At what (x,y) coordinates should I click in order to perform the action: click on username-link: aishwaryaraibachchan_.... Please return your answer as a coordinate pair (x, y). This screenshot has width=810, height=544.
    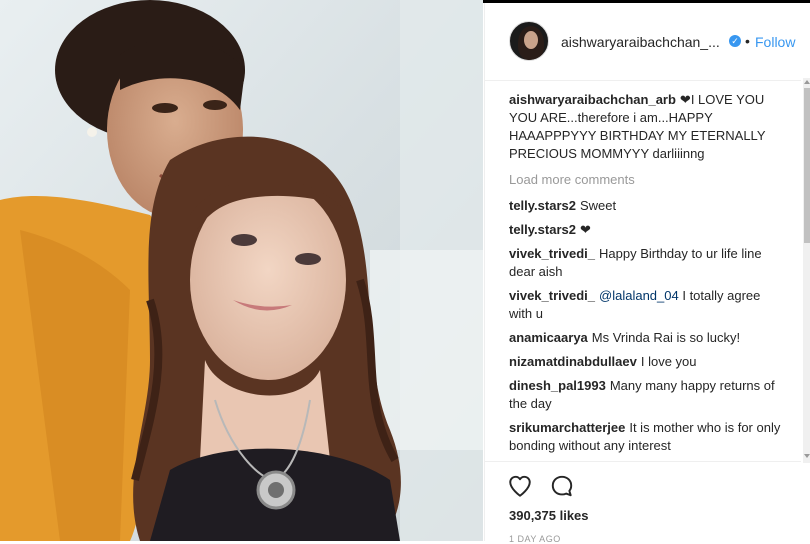
    Looking at the image, I should click on (640, 42).